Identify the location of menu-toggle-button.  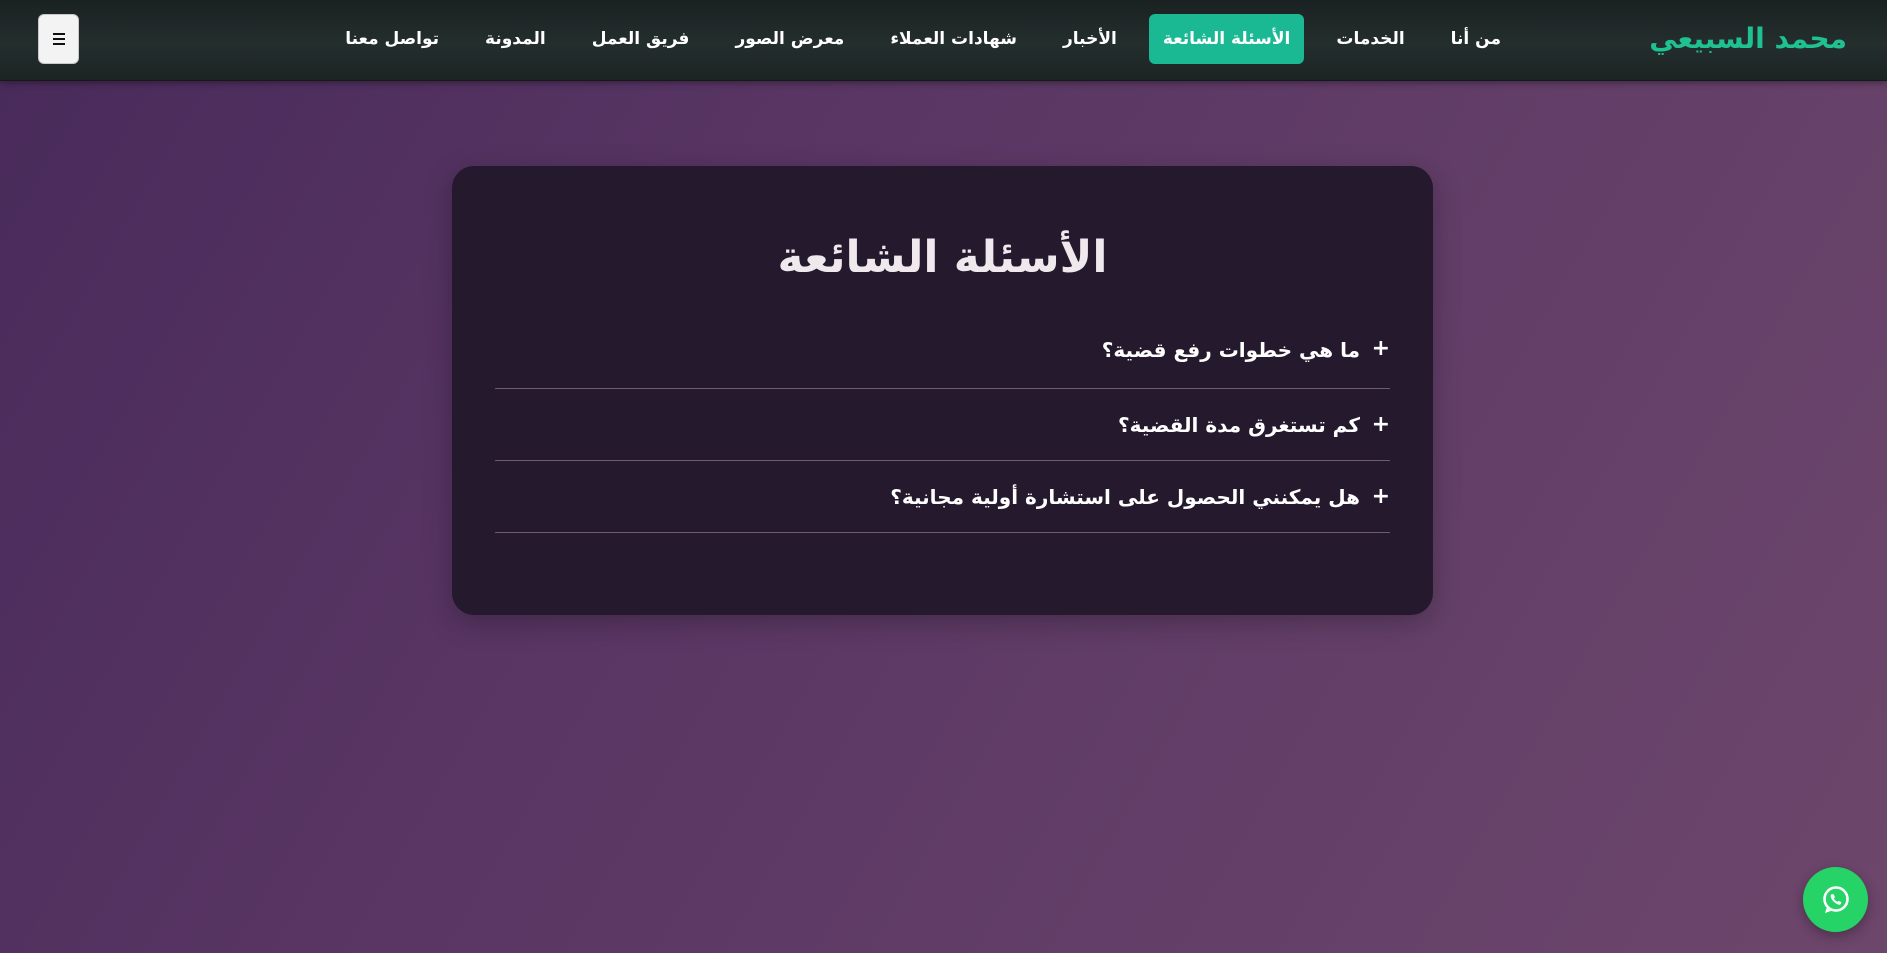
(58, 39).